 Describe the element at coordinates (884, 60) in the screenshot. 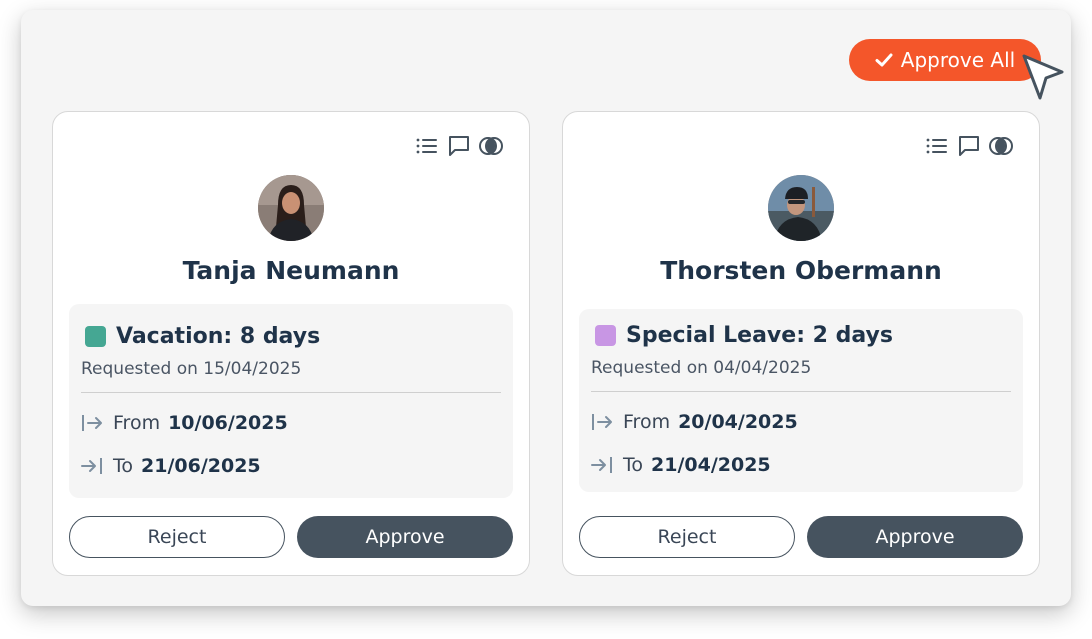

I see `check-icon` at that location.